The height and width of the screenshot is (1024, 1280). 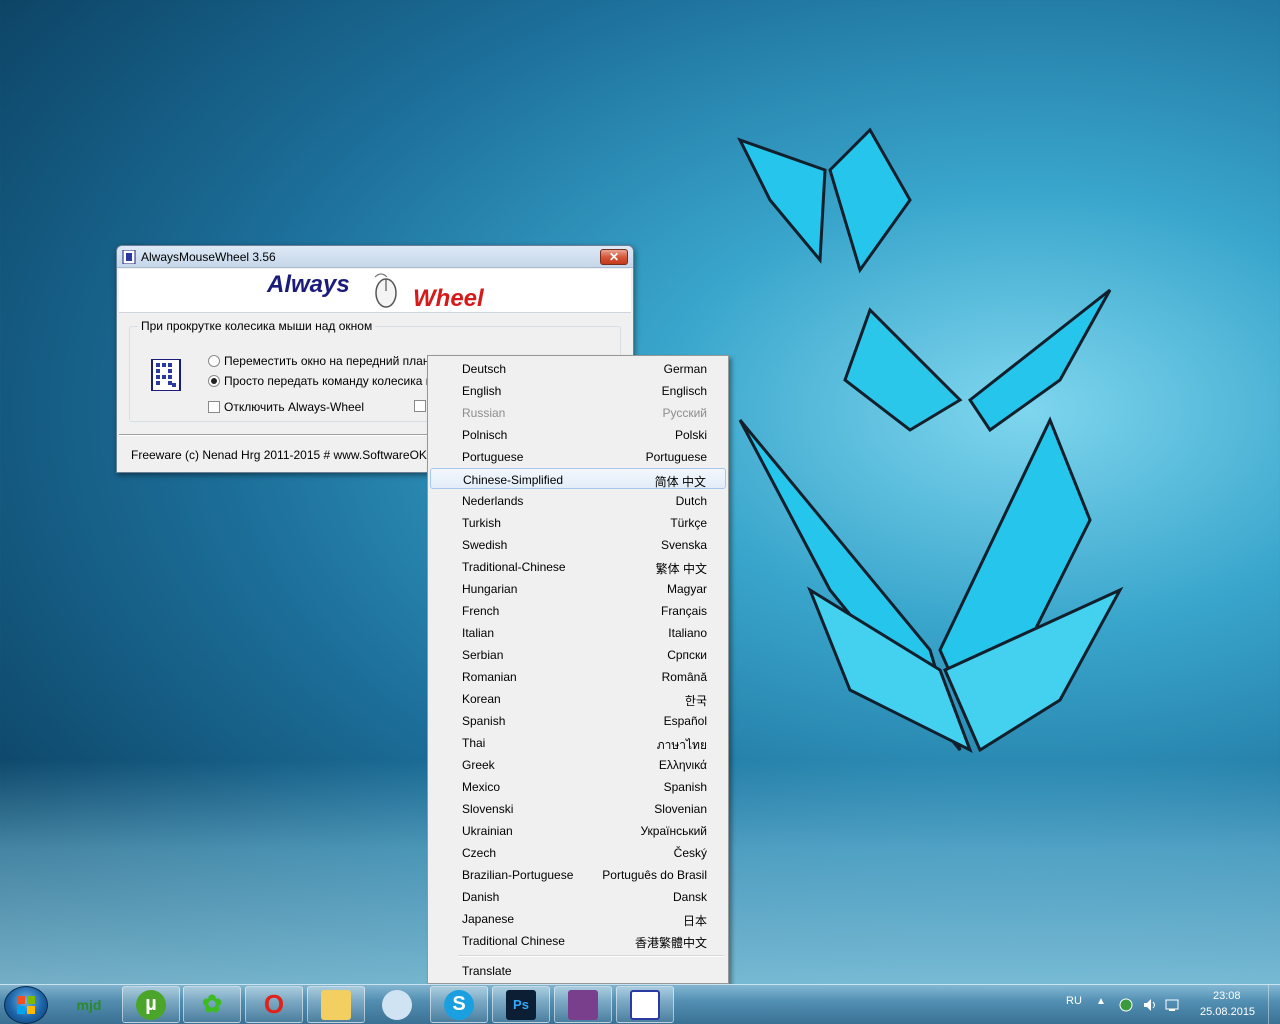 What do you see at coordinates (1074, 1001) in the screenshot?
I see `language-indicator: RU` at bounding box center [1074, 1001].